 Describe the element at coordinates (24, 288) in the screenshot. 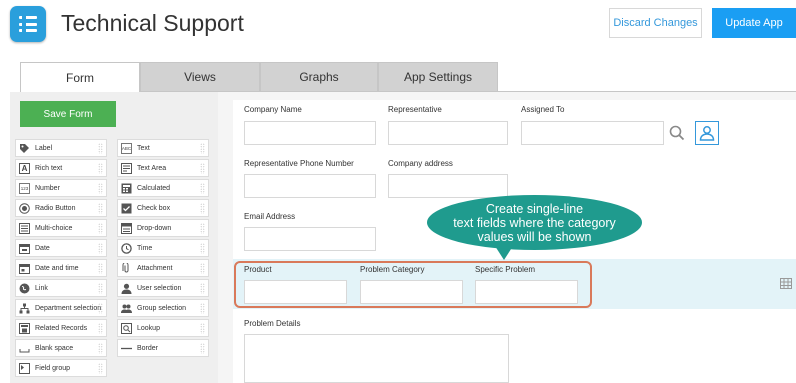

I see `globe-icon` at that location.